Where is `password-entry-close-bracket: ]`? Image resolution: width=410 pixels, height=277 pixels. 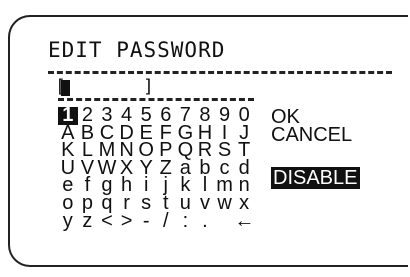
password-entry-close-bracket: ] is located at coordinates (148, 86).